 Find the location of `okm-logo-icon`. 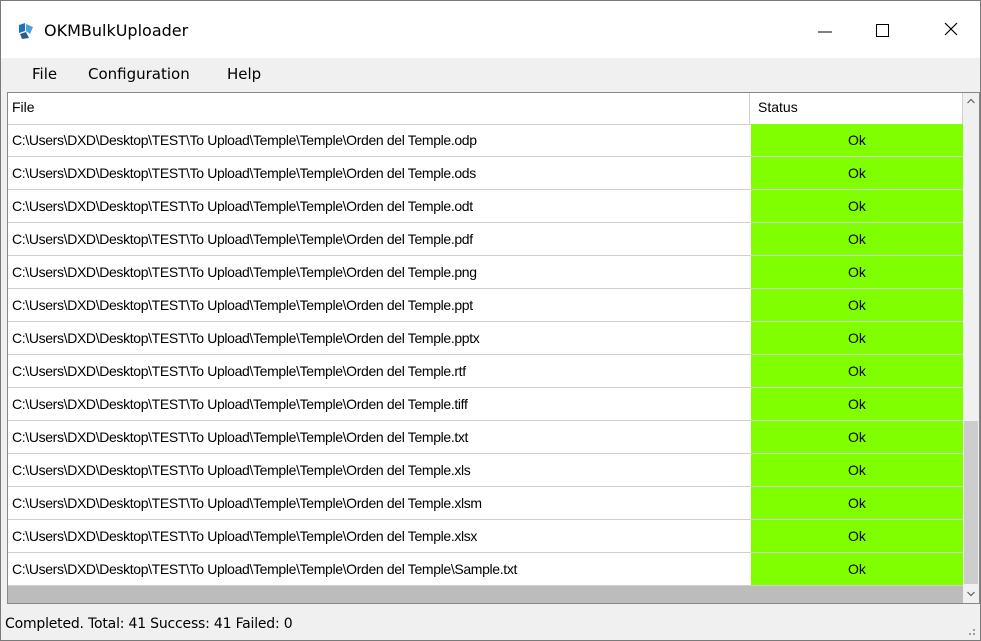

okm-logo-icon is located at coordinates (26, 31).